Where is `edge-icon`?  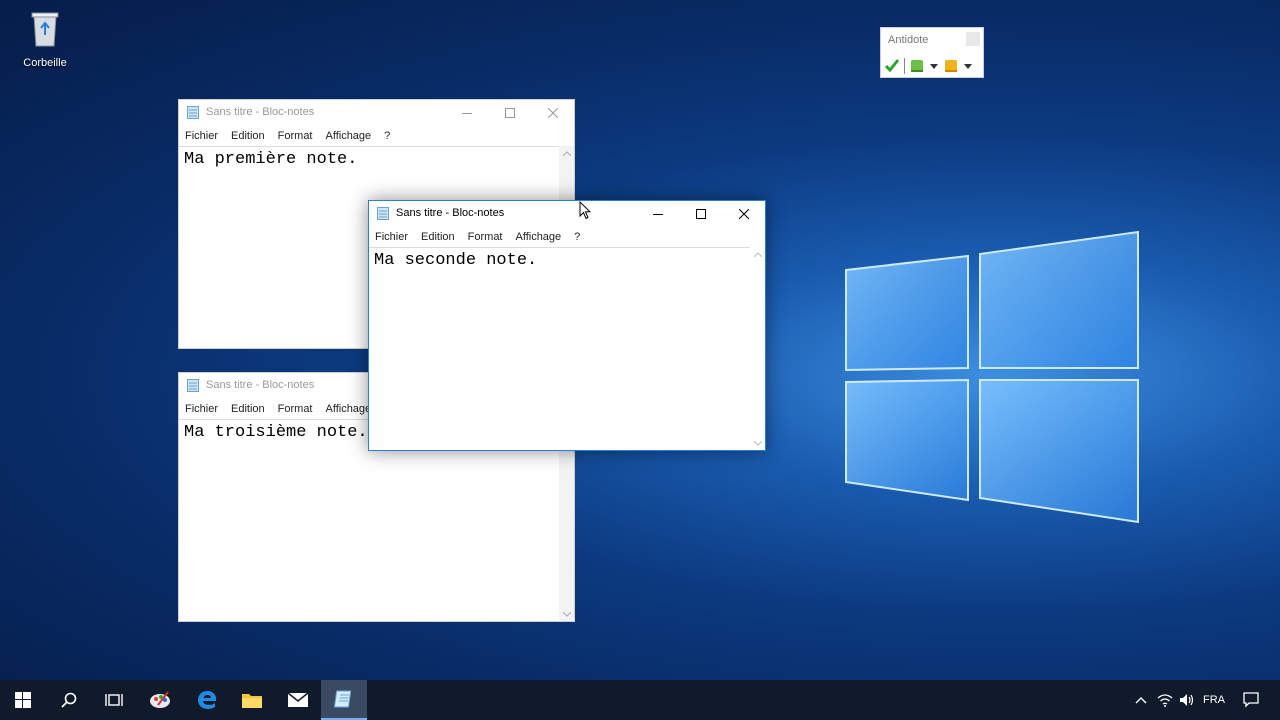 edge-icon is located at coordinates (207, 700).